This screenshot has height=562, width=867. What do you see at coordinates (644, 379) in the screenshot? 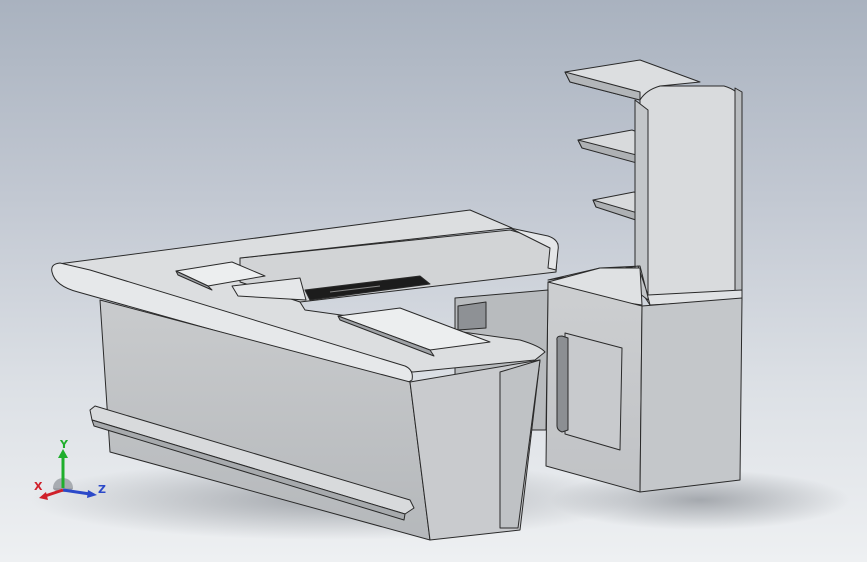
I see `lower-cabinet` at bounding box center [644, 379].